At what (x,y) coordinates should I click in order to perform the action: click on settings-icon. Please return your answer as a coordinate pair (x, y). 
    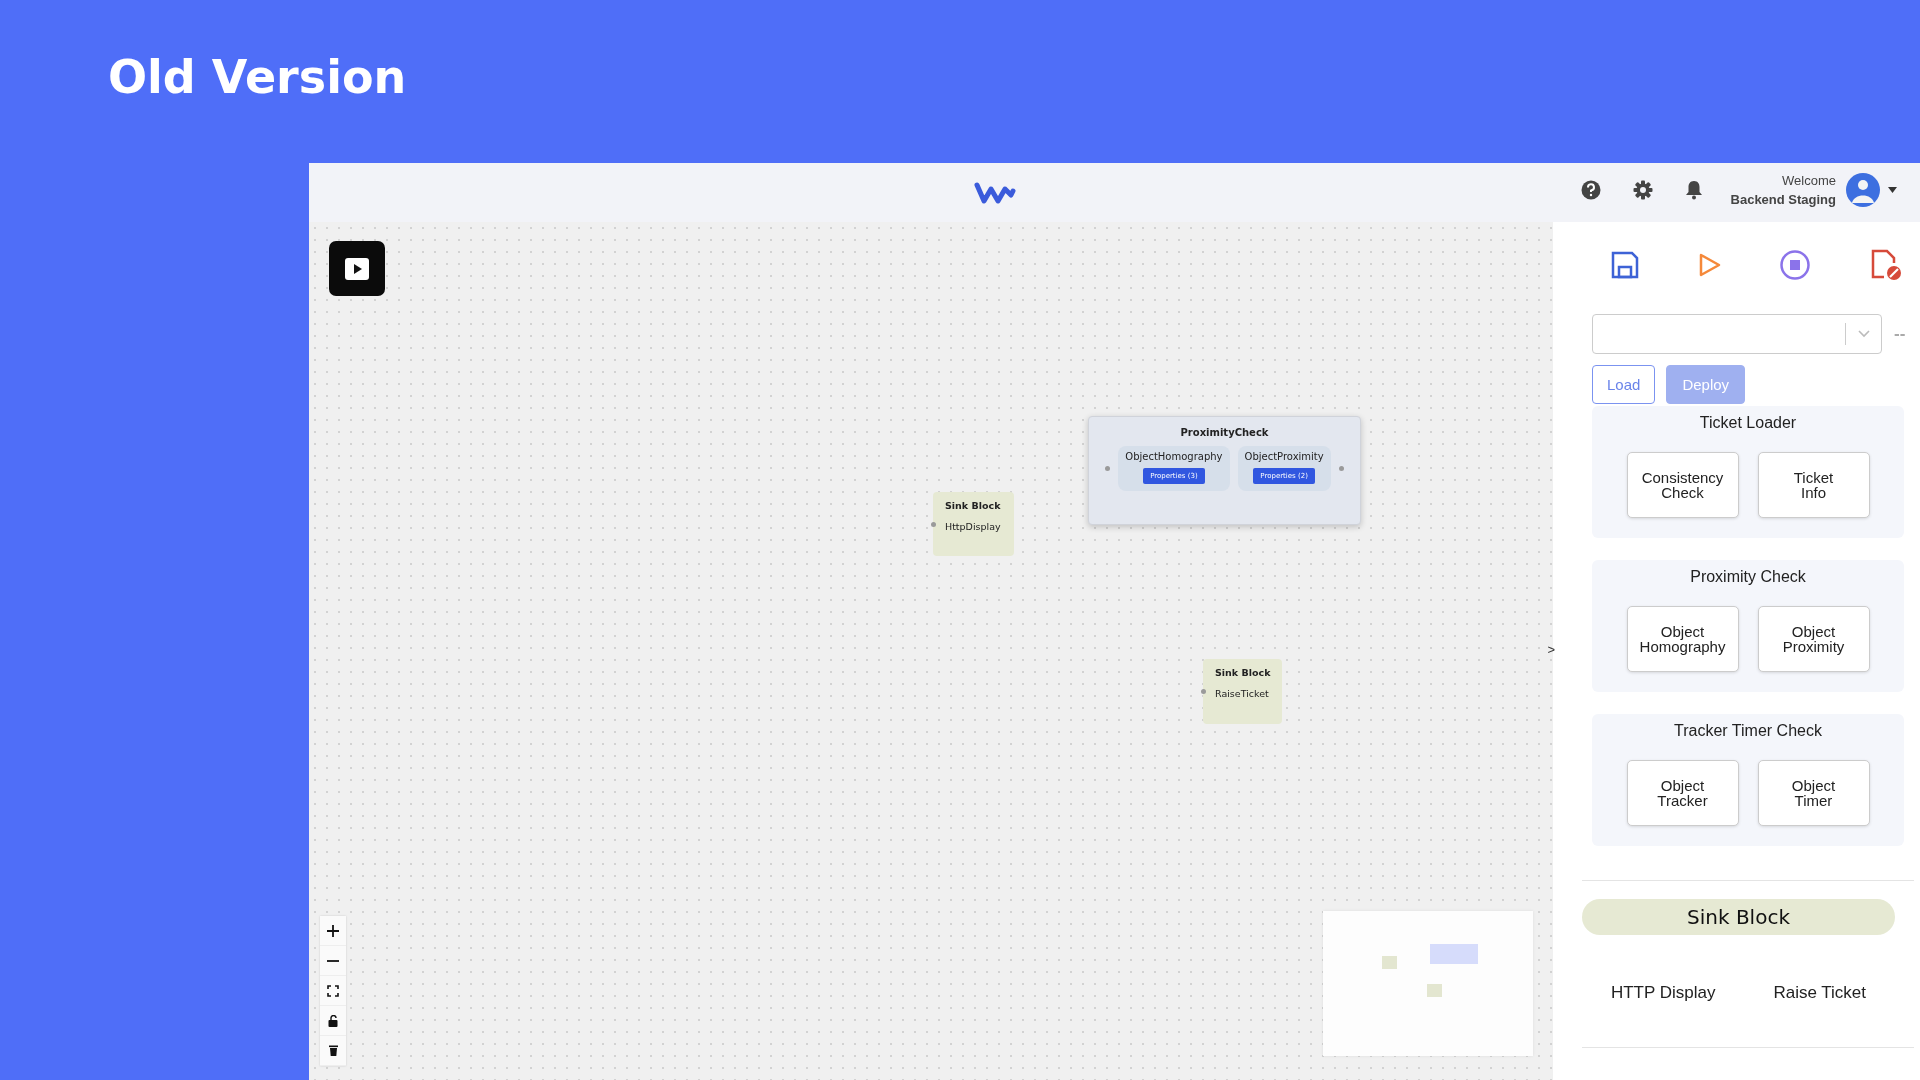
    Looking at the image, I should click on (1642, 190).